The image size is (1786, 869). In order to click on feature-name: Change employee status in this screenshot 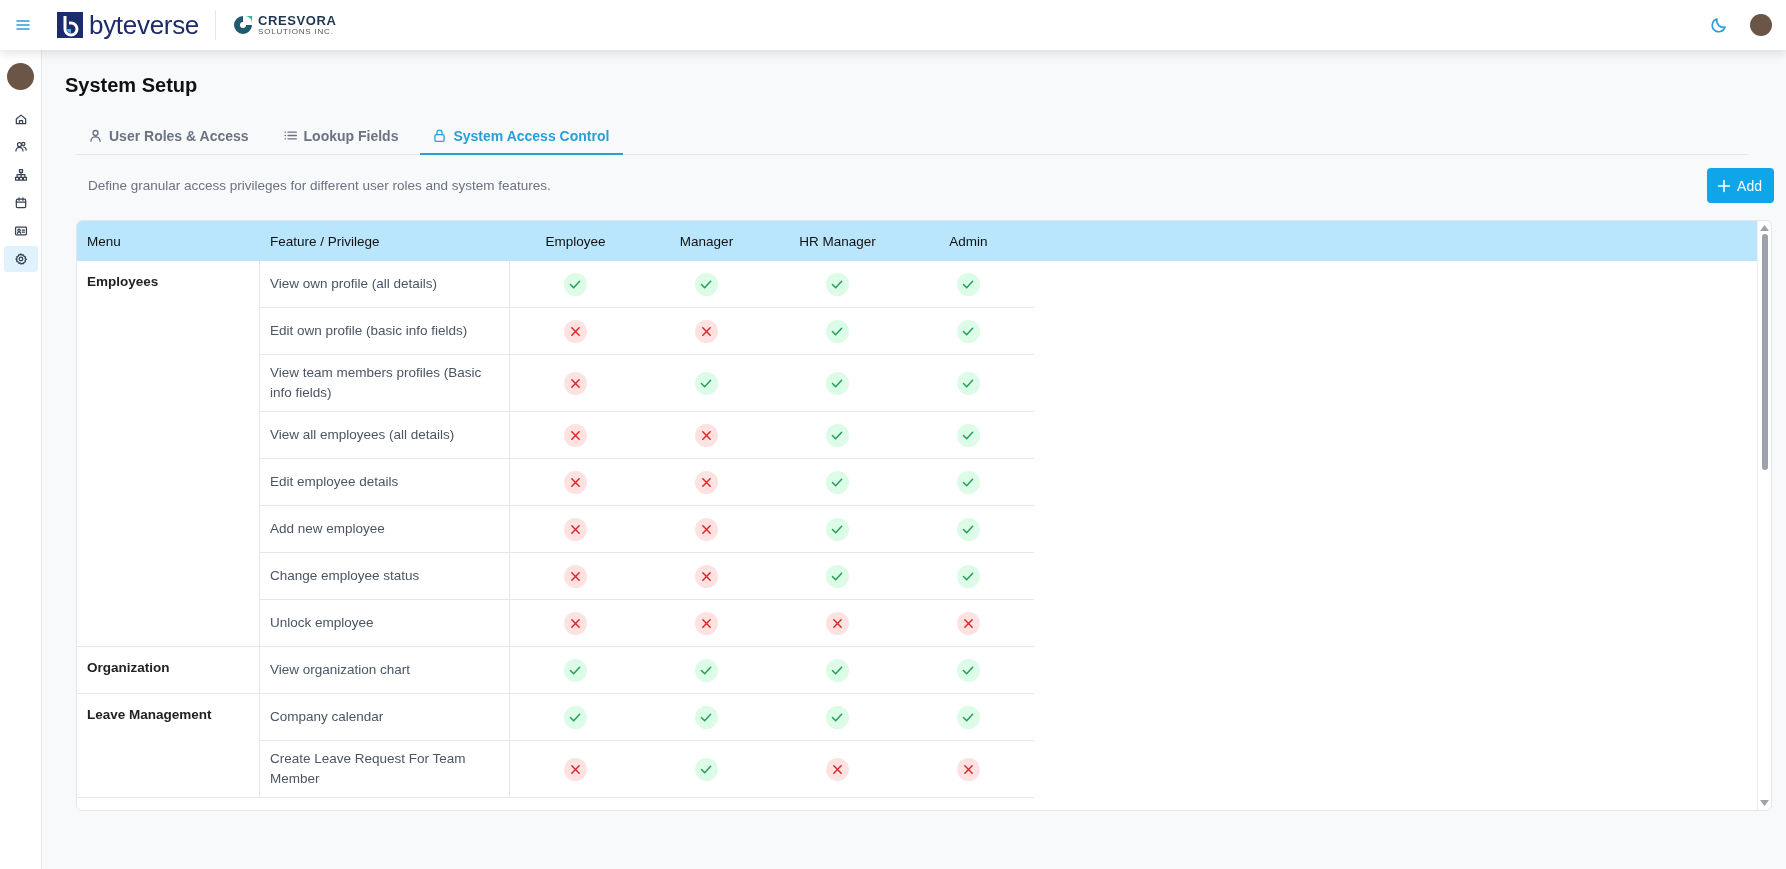, I will do `click(345, 576)`.